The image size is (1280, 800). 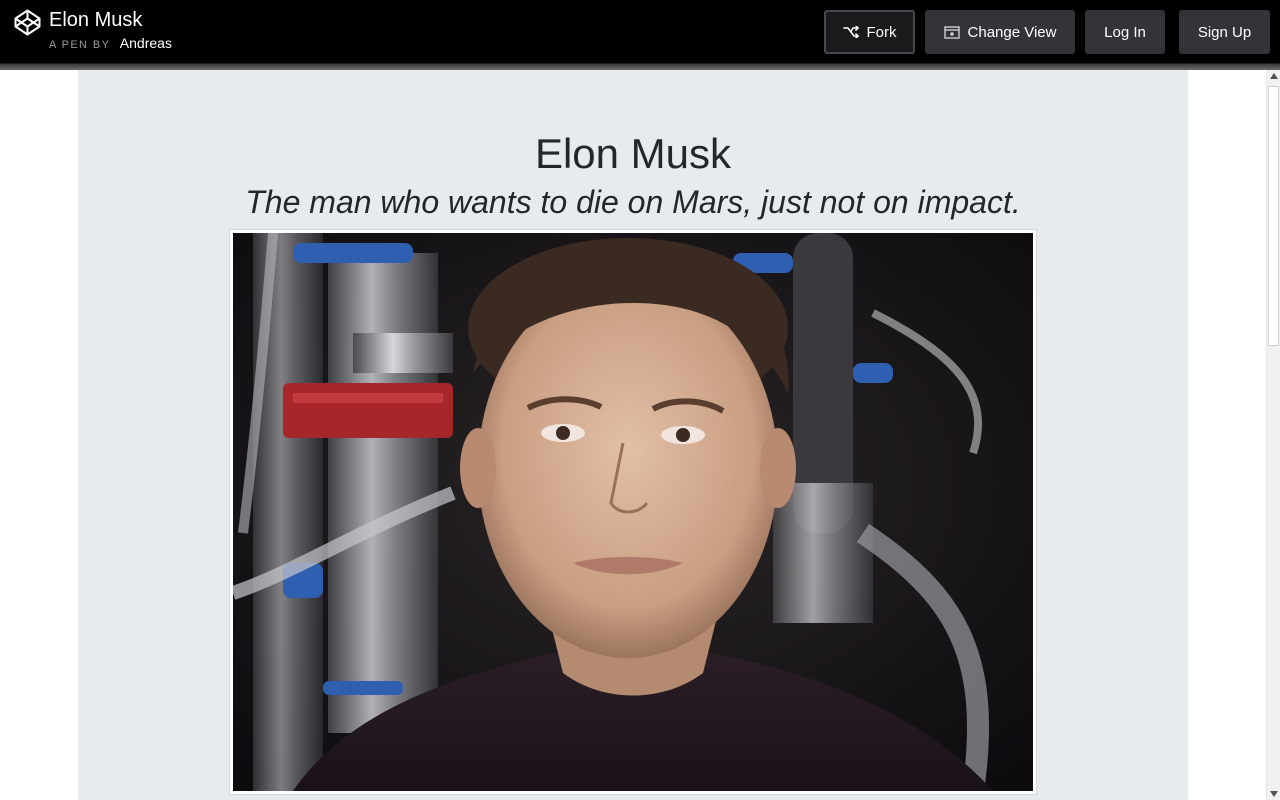 I want to click on page-title: Elon Musk, so click(x=633, y=153).